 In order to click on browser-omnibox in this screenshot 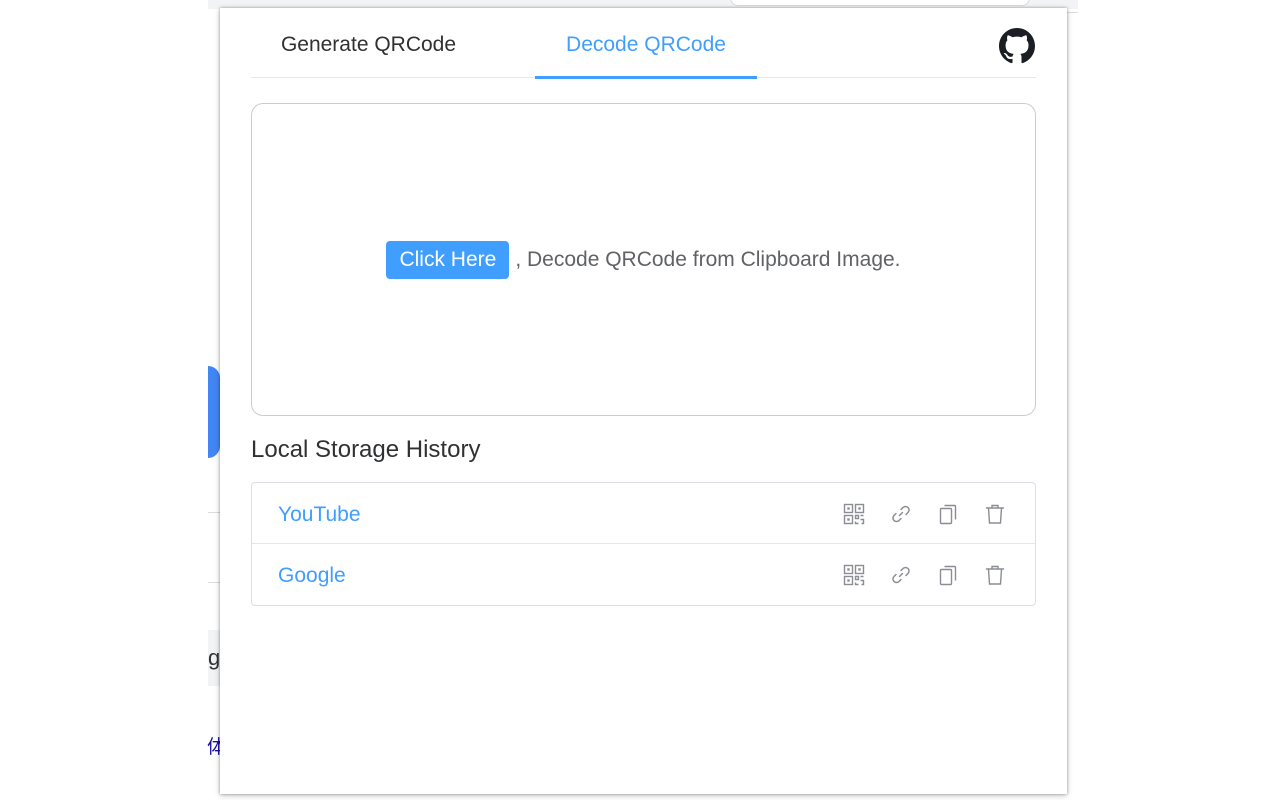, I will do `click(880, 3)`.